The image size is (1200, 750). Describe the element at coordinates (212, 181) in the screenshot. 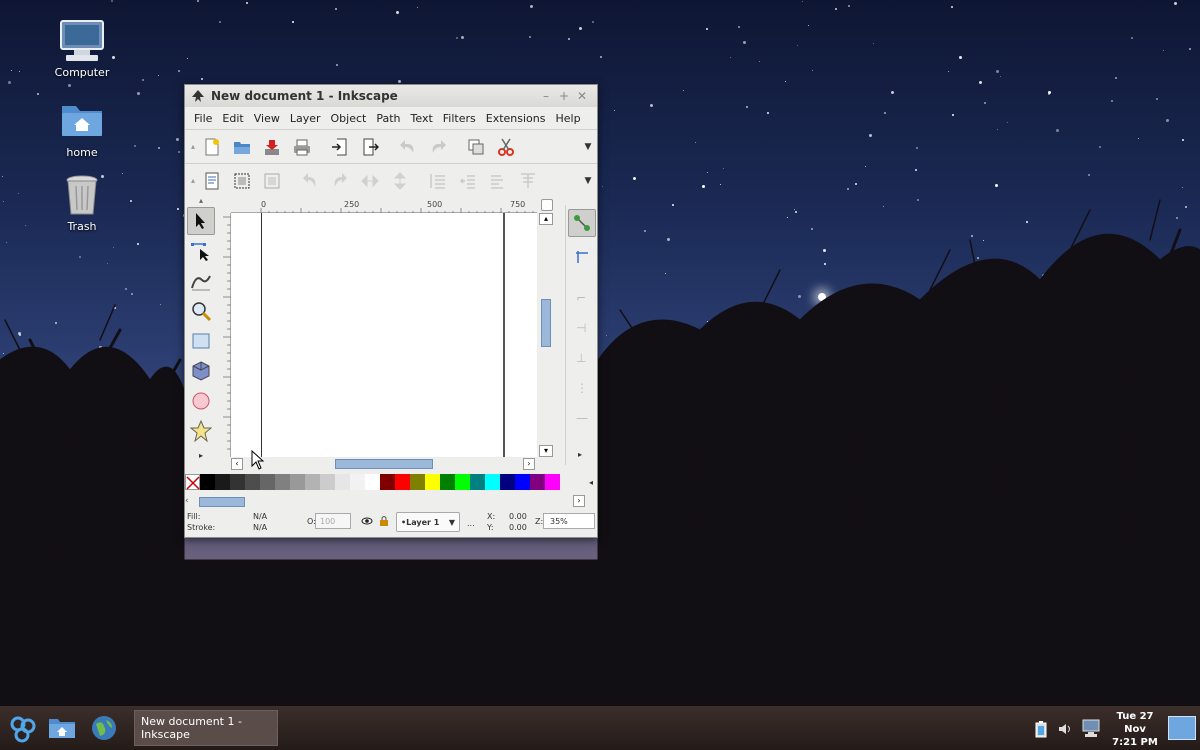

I see `select-all-button` at that location.